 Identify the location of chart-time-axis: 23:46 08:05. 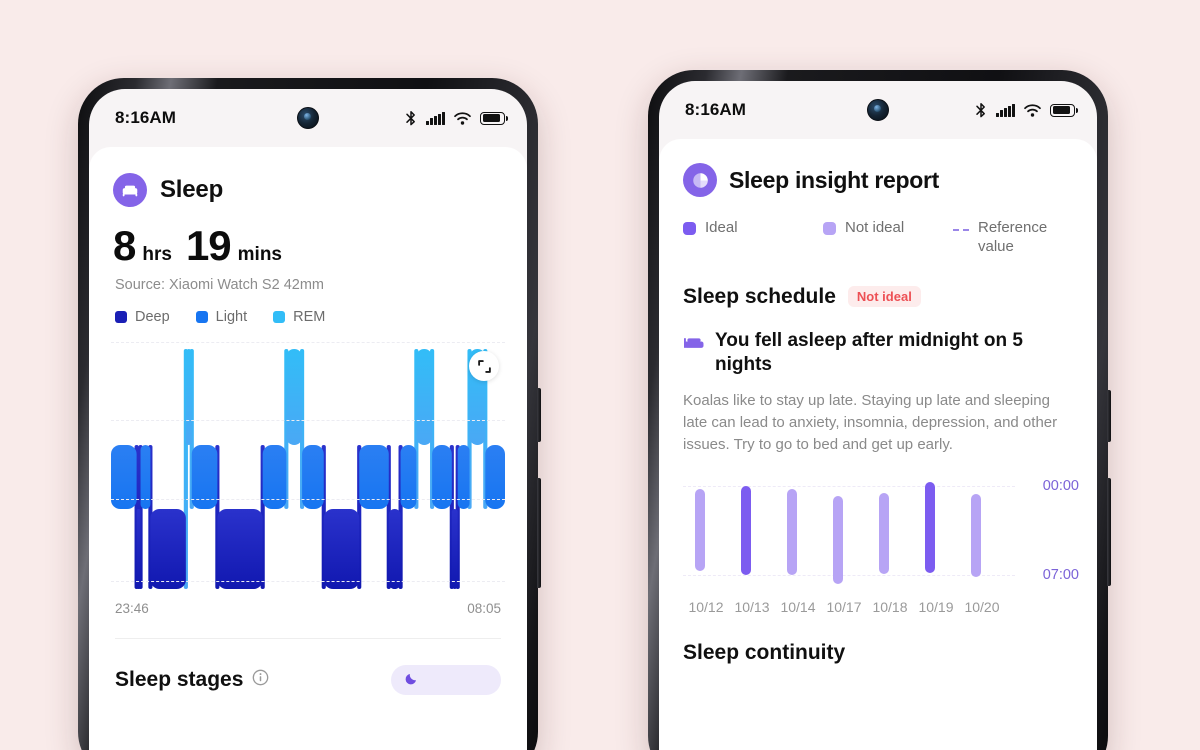
(308, 602).